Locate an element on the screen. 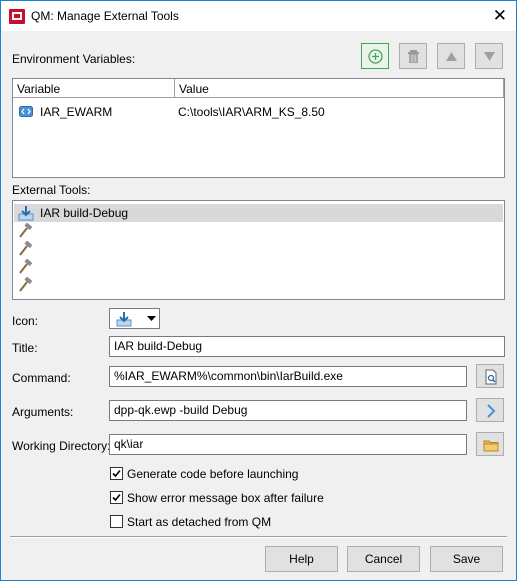 The image size is (517, 581). show-error-checkbox is located at coordinates (116, 497).